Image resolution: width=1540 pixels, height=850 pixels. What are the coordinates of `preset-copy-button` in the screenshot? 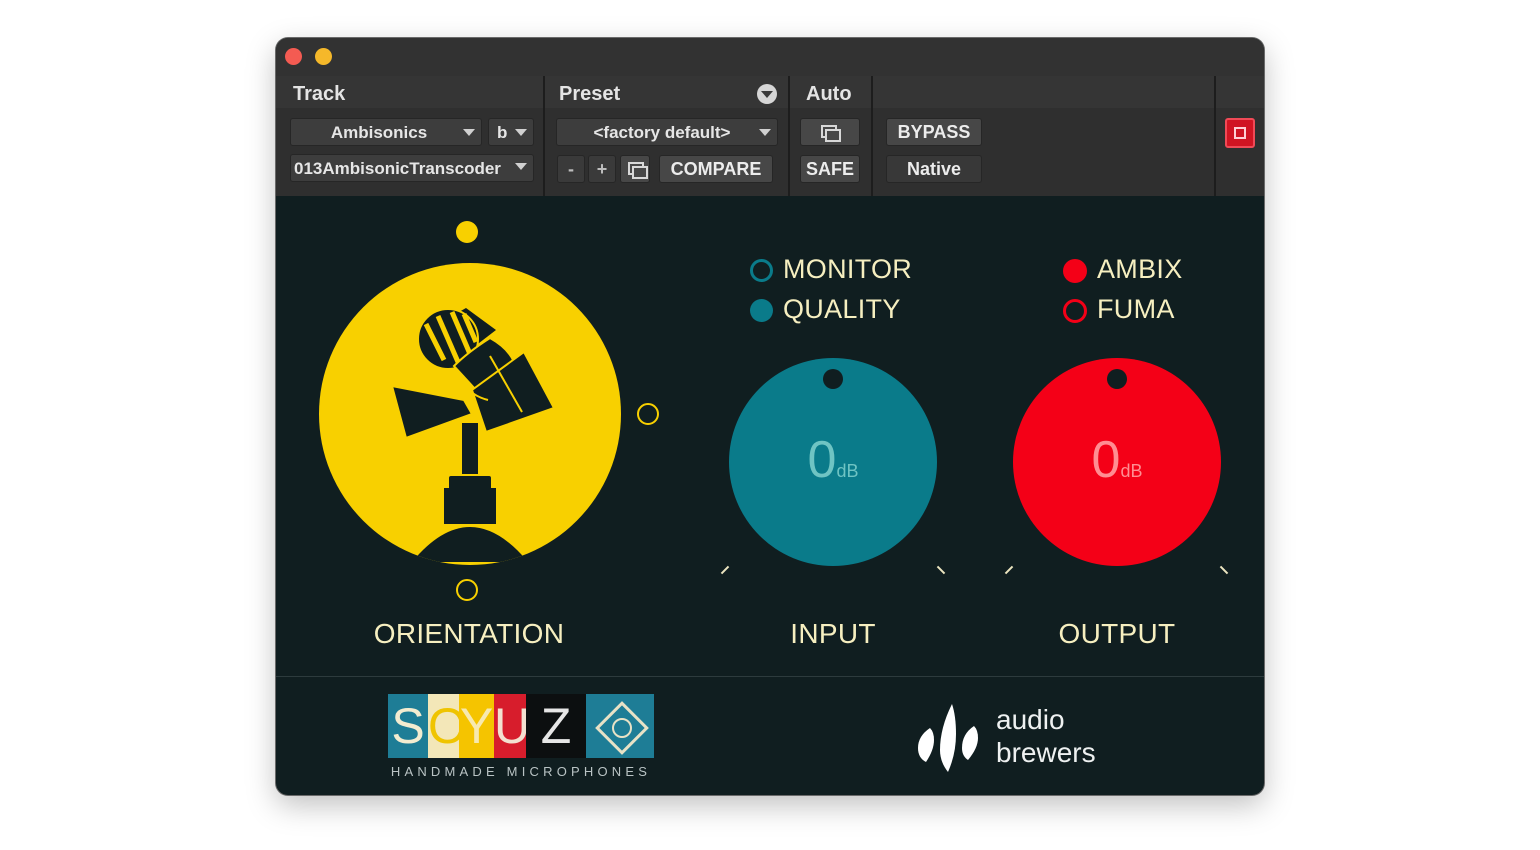 It's located at (635, 169).